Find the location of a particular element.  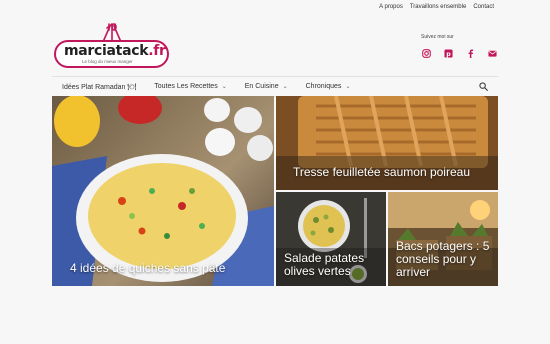

instagram-icon is located at coordinates (426, 53).